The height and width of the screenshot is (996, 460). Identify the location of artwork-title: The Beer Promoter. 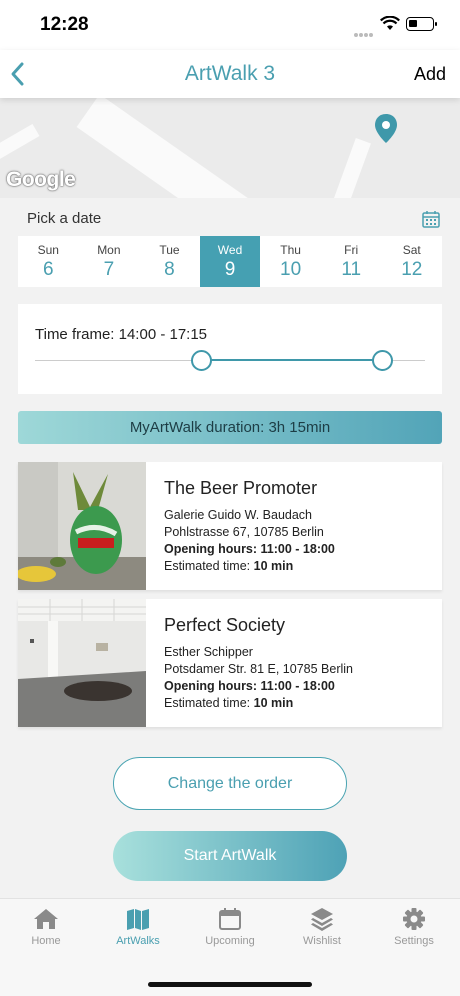
(241, 488).